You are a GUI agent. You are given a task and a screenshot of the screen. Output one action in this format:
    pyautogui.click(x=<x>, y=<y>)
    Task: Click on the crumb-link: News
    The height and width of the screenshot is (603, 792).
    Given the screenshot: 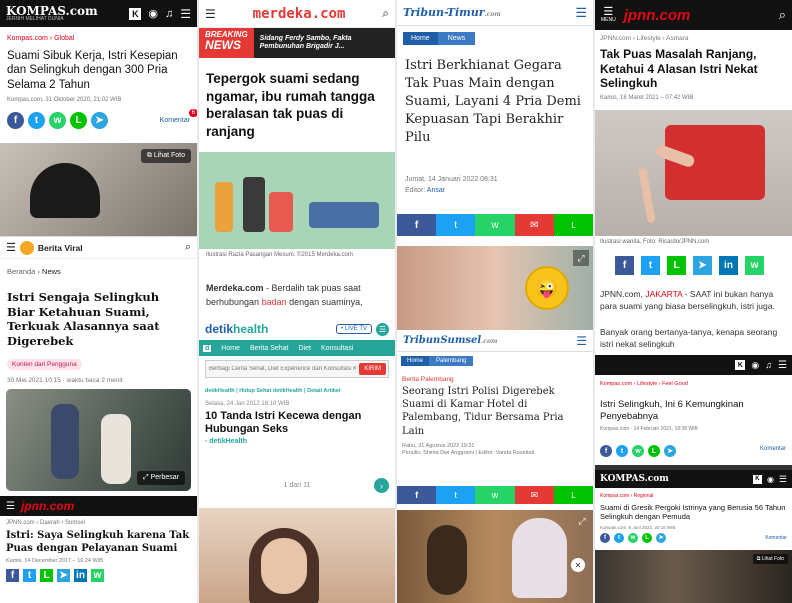 What is the action you would take?
    pyautogui.click(x=51, y=271)
    